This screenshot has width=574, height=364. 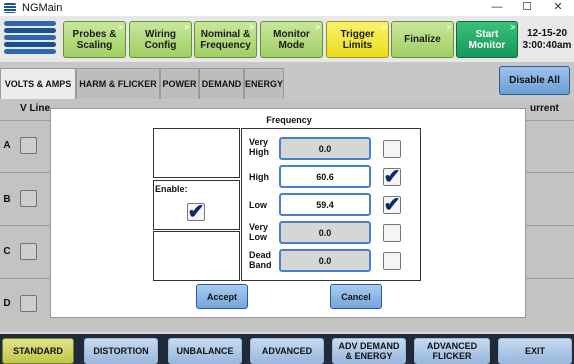 I want to click on probes-scaling-label: Probes & Scaling, so click(x=94, y=39).